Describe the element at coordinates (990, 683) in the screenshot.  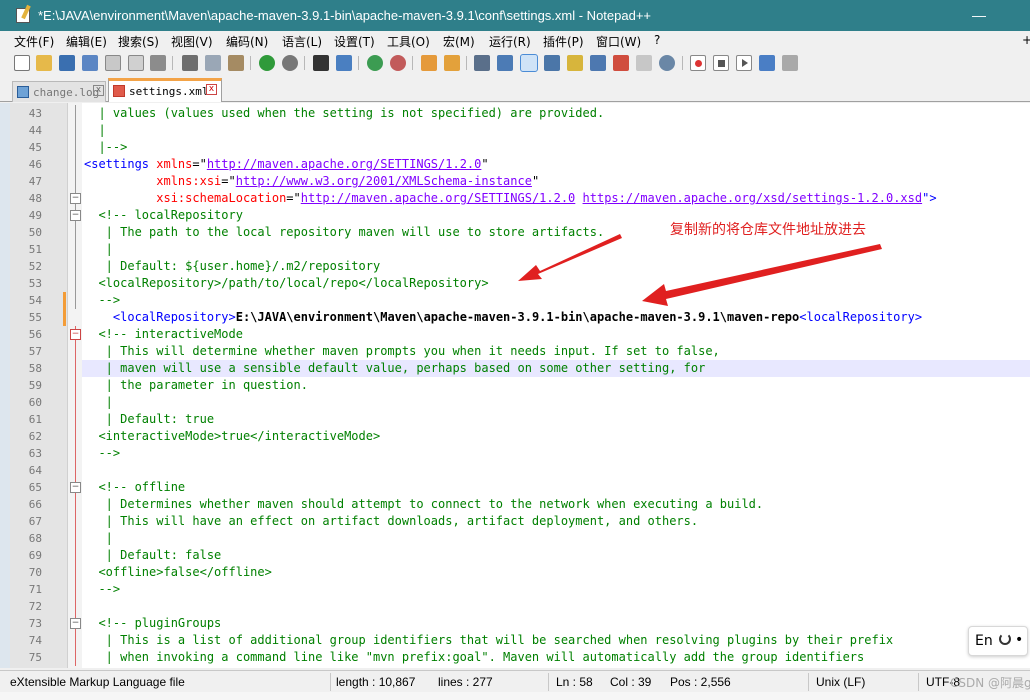
I see `watermark: CSDN @阿晨gg` at that location.